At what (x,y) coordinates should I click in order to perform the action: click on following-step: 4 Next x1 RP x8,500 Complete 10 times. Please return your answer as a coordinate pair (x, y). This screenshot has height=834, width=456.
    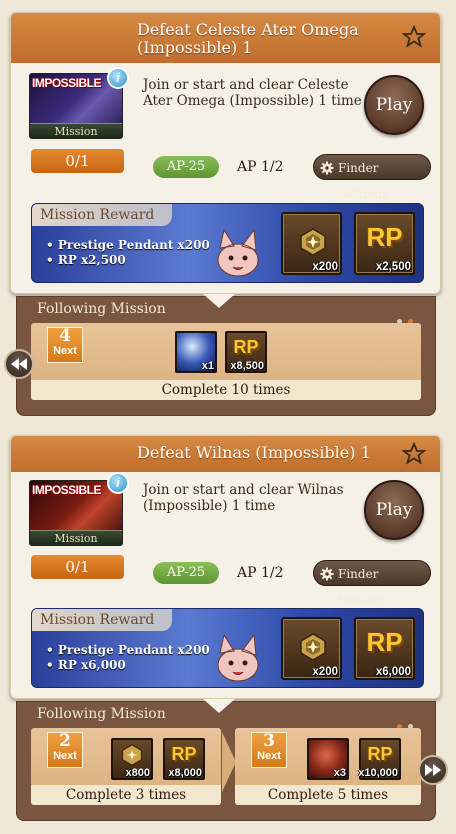
    Looking at the image, I should click on (226, 361).